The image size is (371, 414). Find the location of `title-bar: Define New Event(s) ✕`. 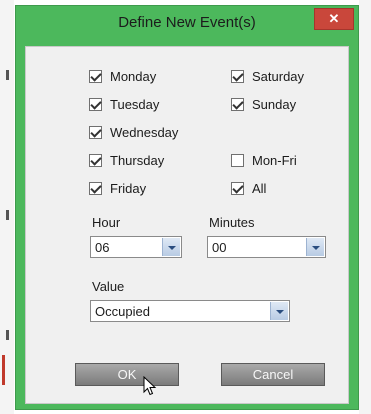

title-bar: Define New Event(s) ✕ is located at coordinates (187, 24).